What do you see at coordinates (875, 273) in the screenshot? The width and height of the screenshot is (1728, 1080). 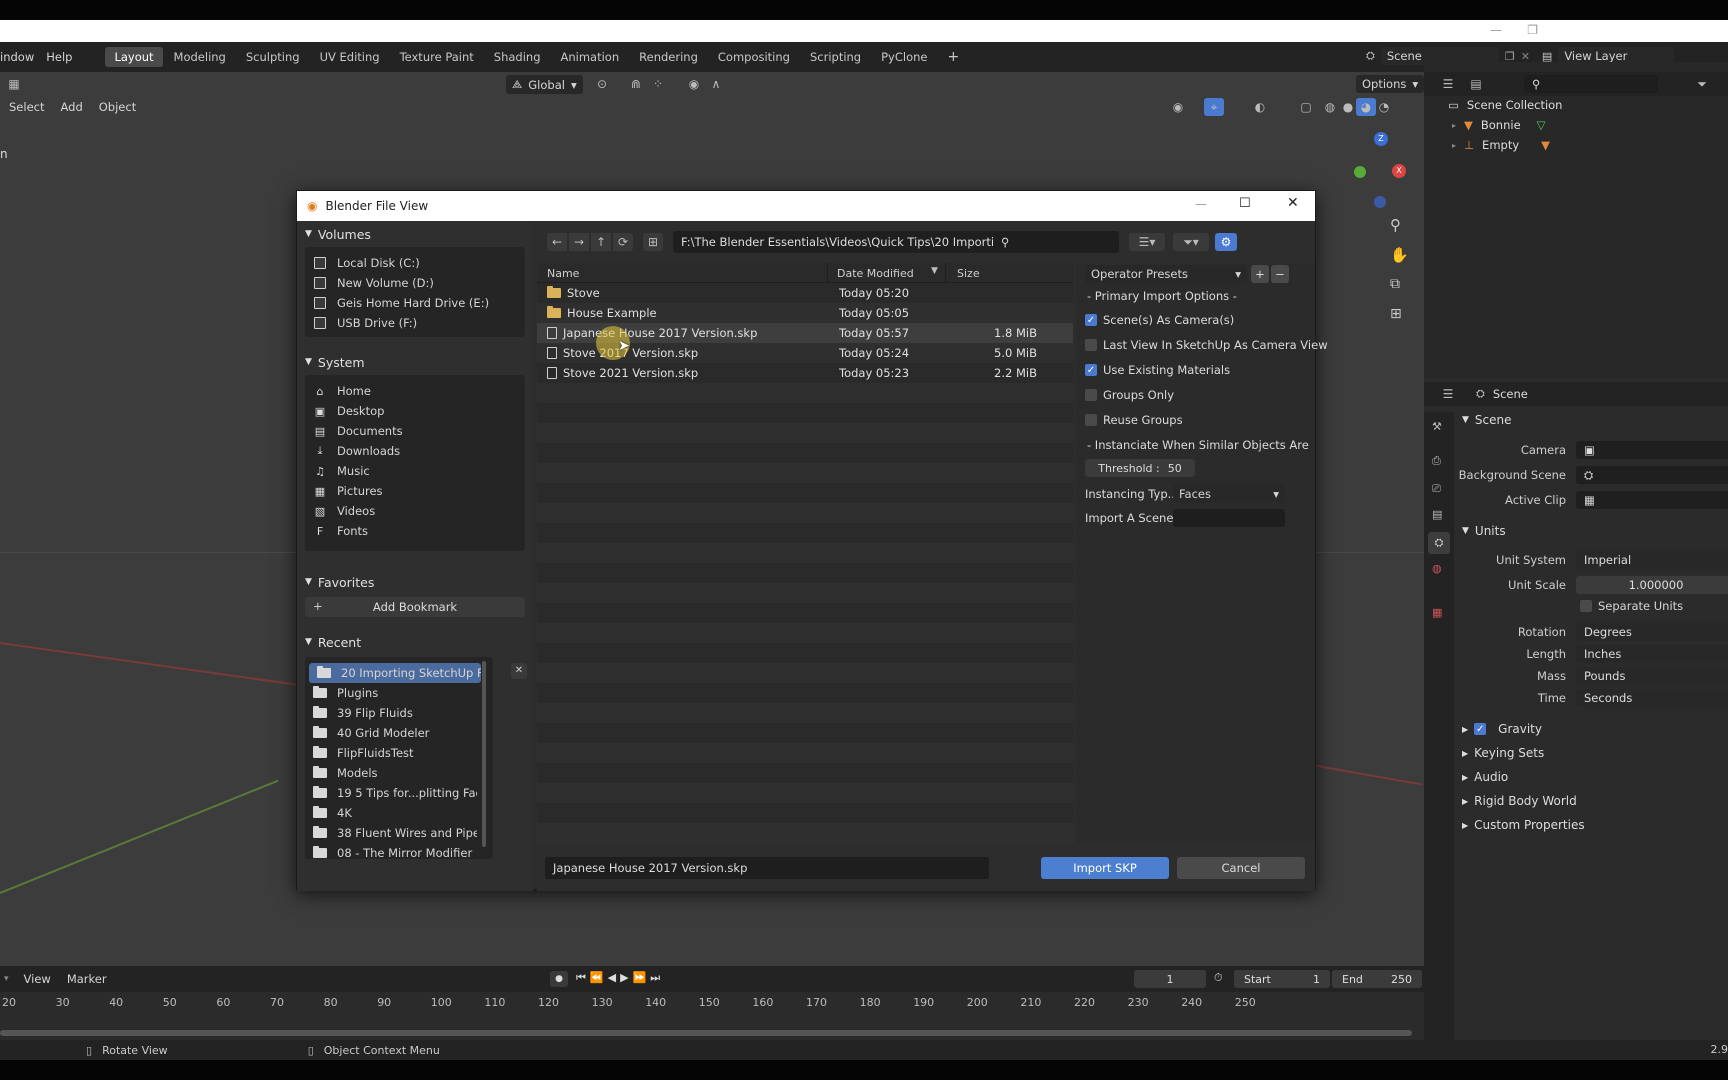 I see `column-date: Date Modified` at bounding box center [875, 273].